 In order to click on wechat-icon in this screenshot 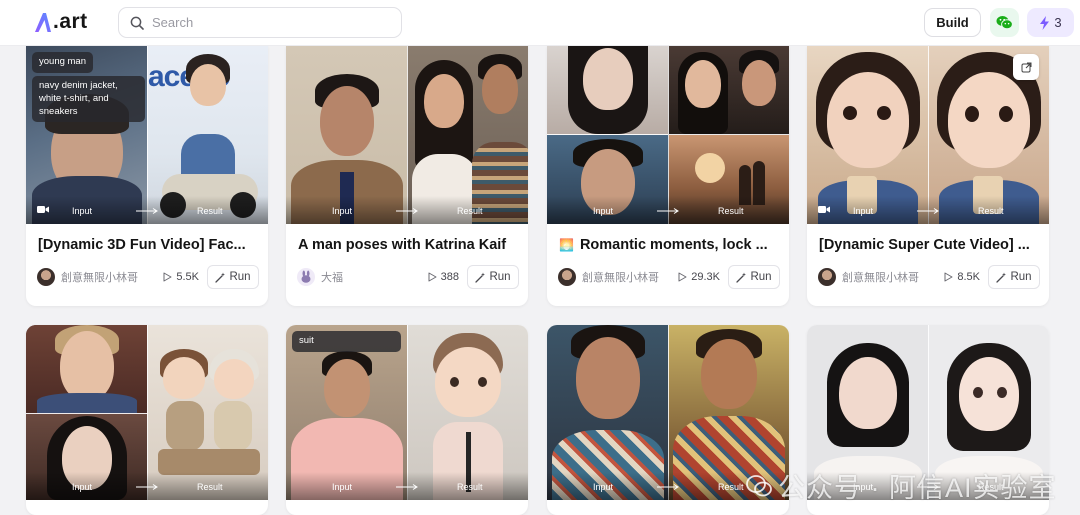, I will do `click(1004, 23)`.